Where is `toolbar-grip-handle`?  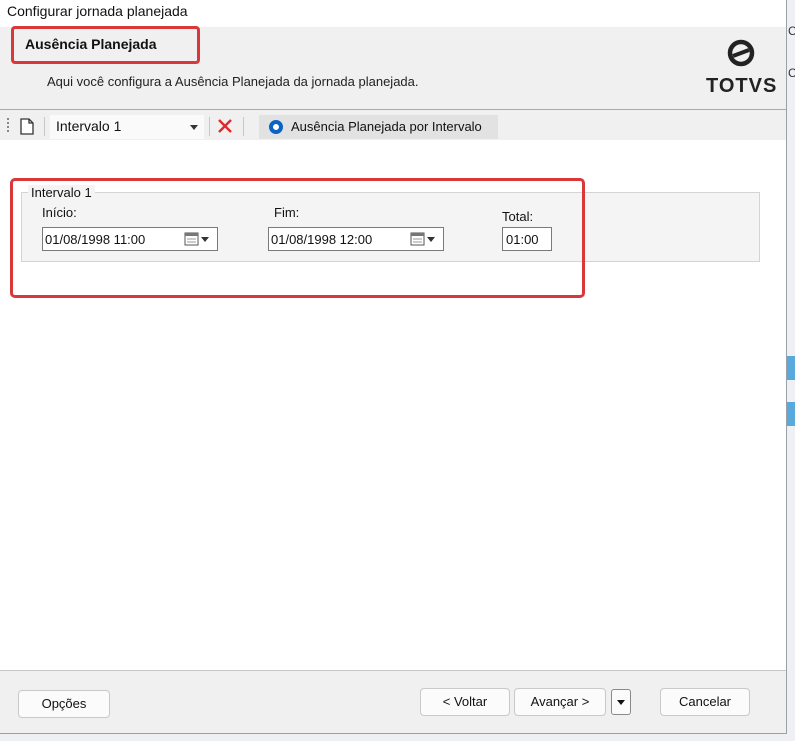
toolbar-grip-handle is located at coordinates (8, 126).